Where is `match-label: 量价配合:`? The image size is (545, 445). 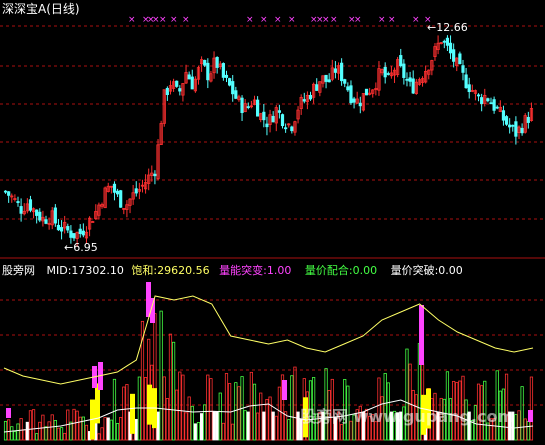
match-label: 量价配合: is located at coordinates (328, 270).